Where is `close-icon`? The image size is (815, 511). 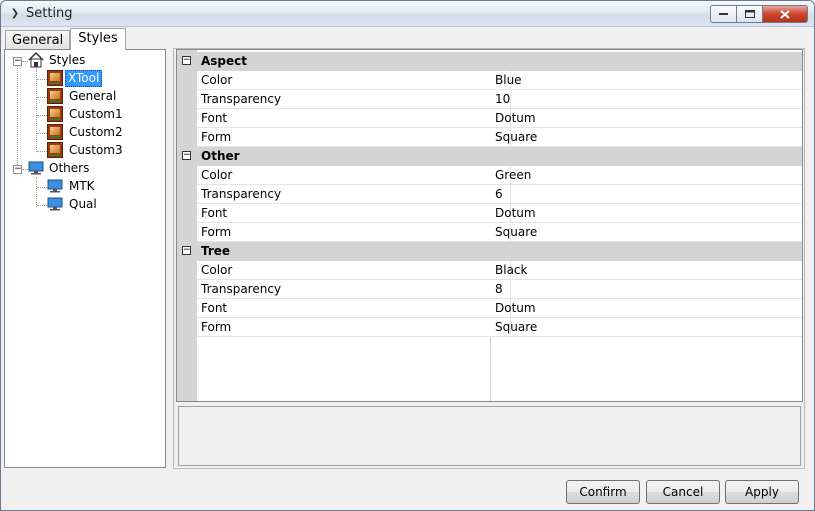 close-icon is located at coordinates (785, 14).